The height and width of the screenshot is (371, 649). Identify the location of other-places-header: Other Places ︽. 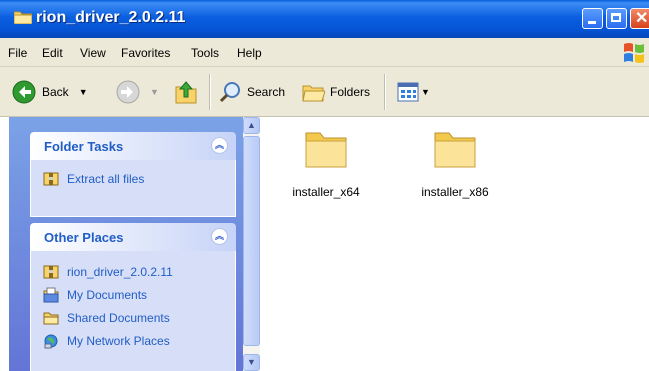
(133, 237).